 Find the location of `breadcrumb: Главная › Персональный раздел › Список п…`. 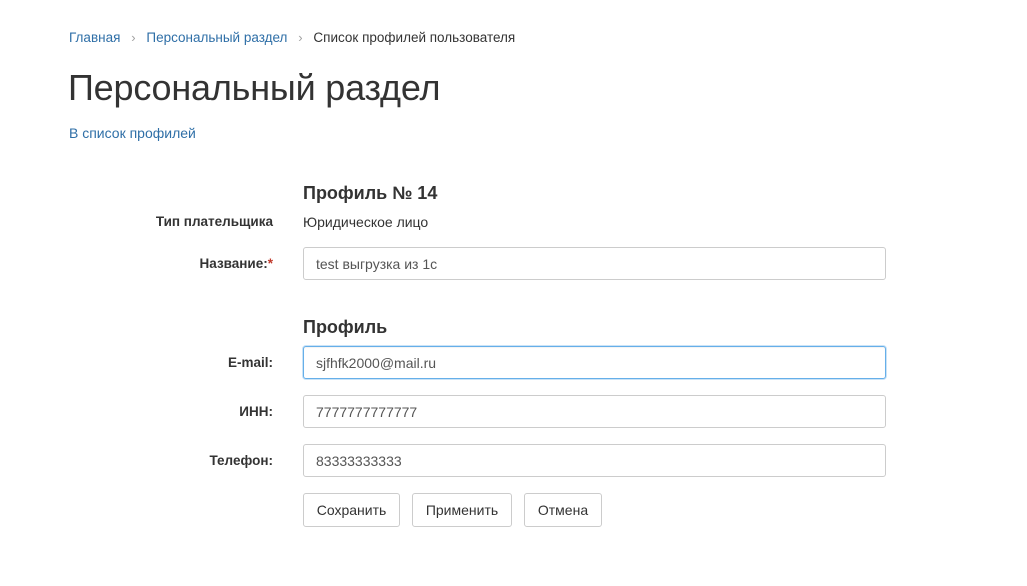

breadcrumb: Главная › Персональный раздел › Список п… is located at coordinates (292, 38).